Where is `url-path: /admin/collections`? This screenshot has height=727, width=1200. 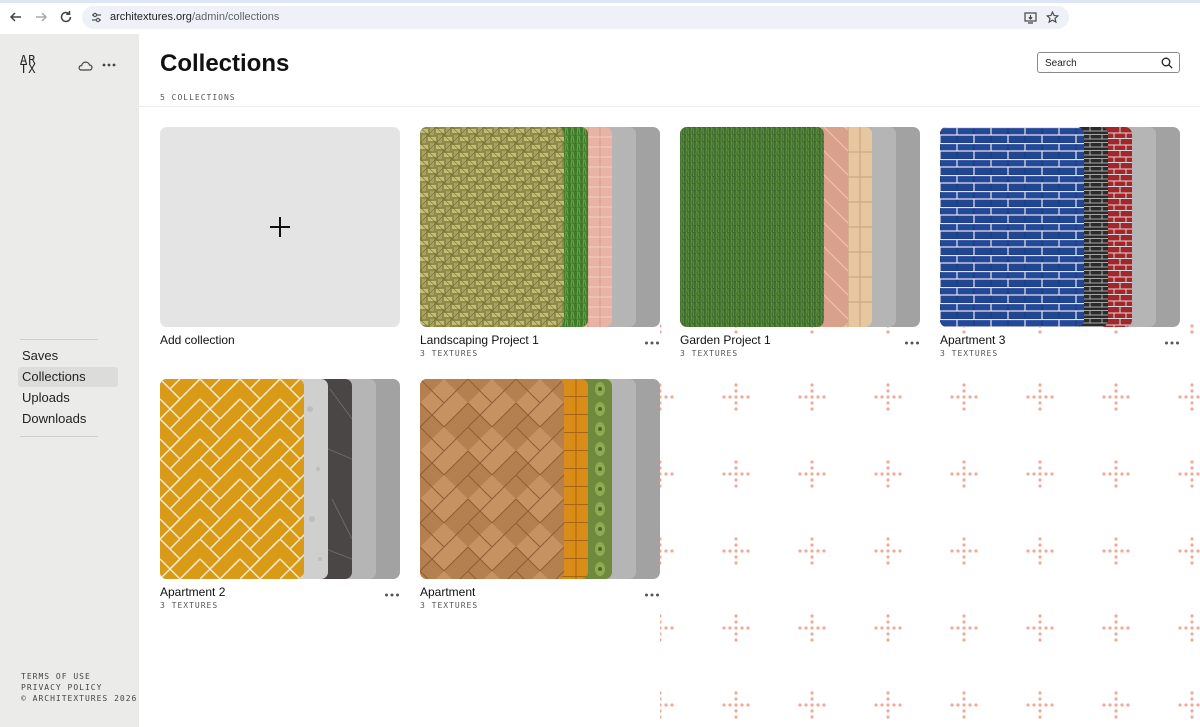 url-path: /admin/collections is located at coordinates (235, 17).